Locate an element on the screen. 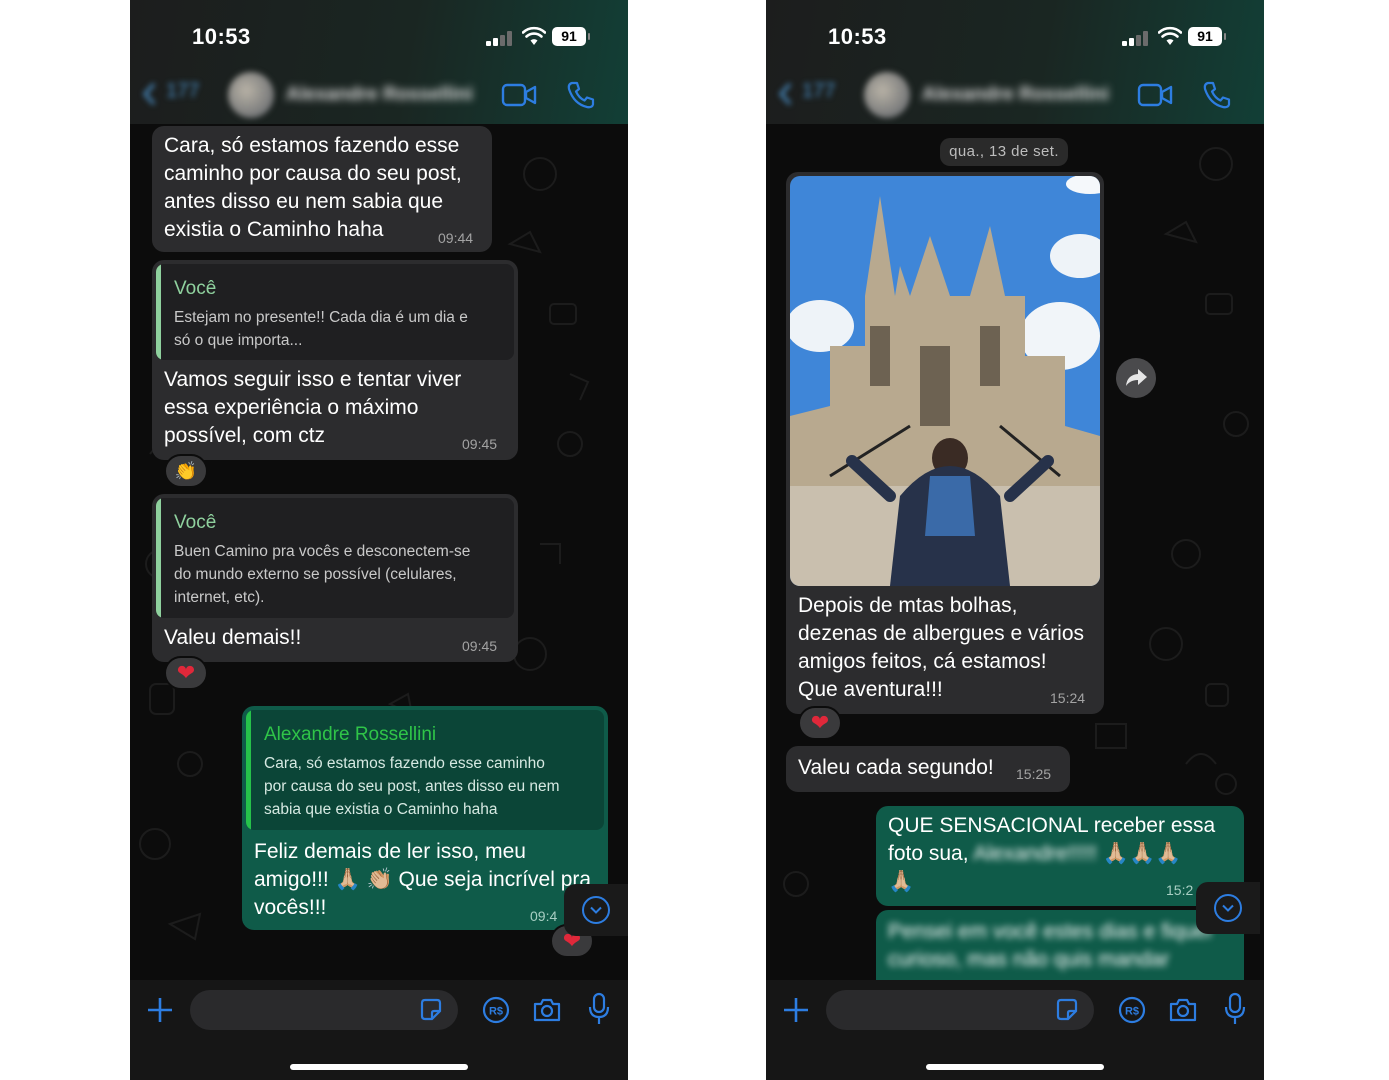 The image size is (1389, 1080). reaction-clap: 👏 is located at coordinates (186, 471).